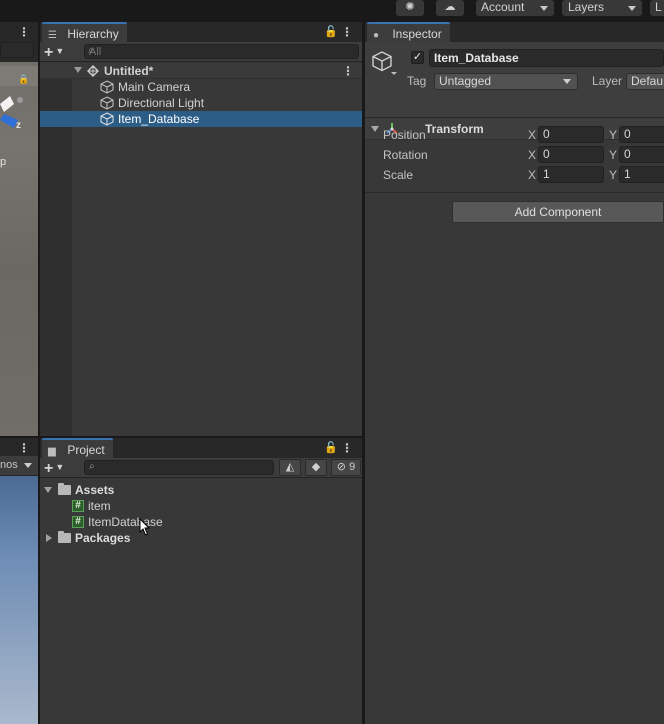 This screenshot has height=724, width=664. What do you see at coordinates (417, 34) in the screenshot?
I see `inspector-tab-label: Inspector` at bounding box center [417, 34].